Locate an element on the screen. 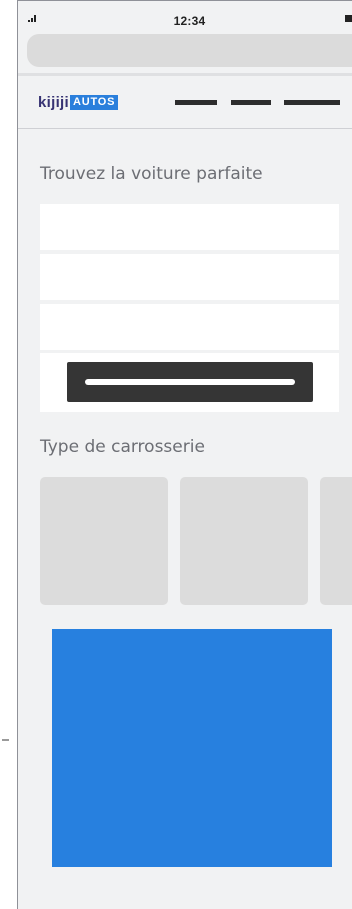 The height and width of the screenshot is (909, 352). search-button-row is located at coordinates (189, 382).